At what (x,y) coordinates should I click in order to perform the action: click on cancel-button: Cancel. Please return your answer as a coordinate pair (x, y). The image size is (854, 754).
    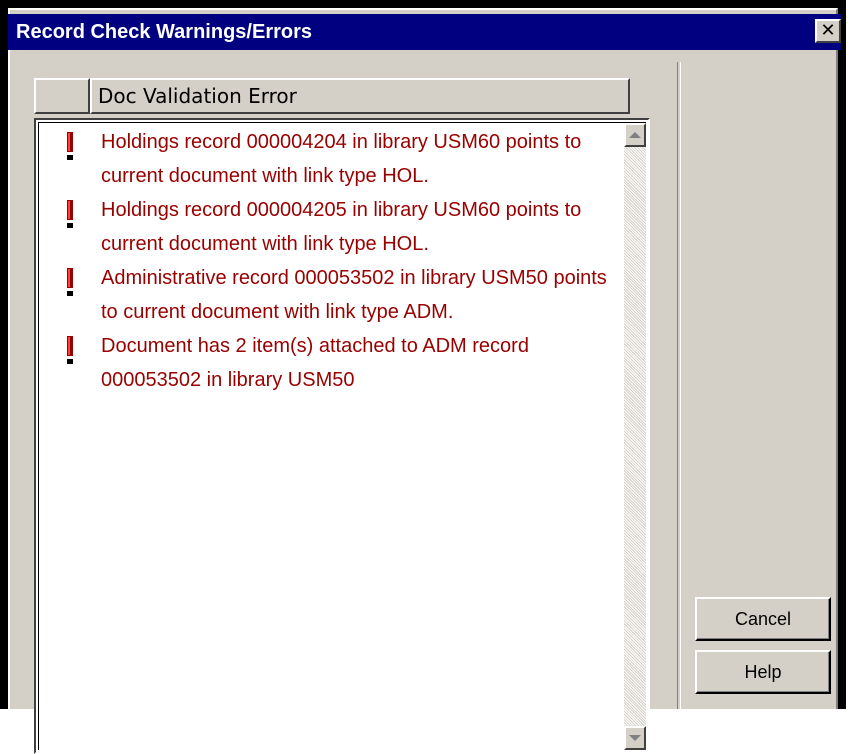
    Looking at the image, I should click on (763, 619).